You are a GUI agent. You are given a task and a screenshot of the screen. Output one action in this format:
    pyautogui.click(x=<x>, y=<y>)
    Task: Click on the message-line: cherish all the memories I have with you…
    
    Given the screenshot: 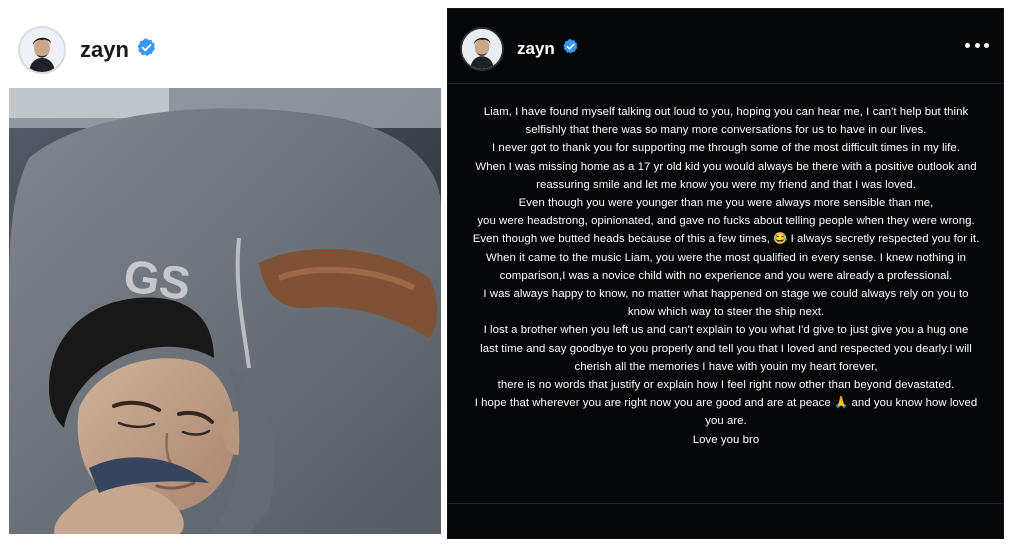 What is the action you would take?
    pyautogui.click(x=726, y=366)
    